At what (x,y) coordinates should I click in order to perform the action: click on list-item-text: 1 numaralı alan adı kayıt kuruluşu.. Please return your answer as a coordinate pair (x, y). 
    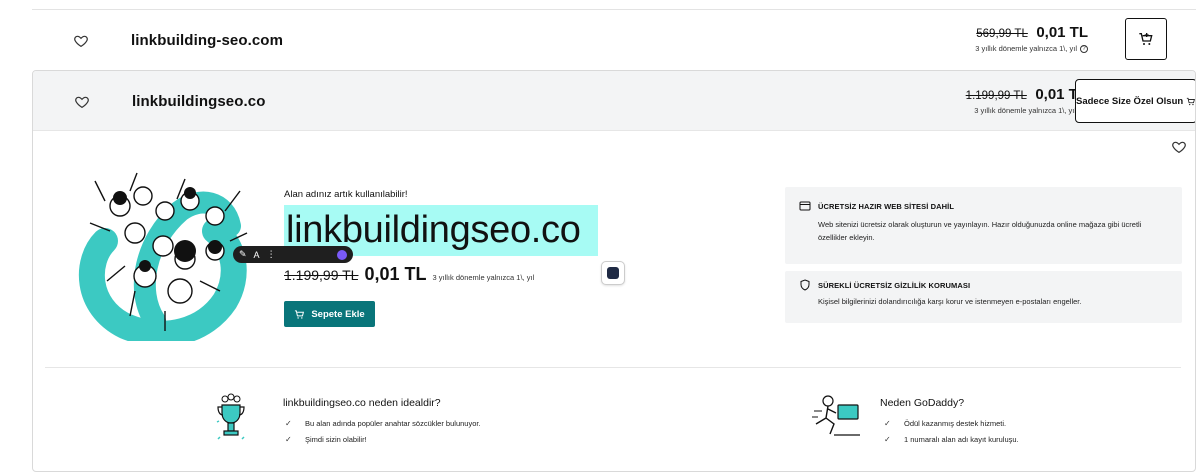
    Looking at the image, I should click on (961, 439).